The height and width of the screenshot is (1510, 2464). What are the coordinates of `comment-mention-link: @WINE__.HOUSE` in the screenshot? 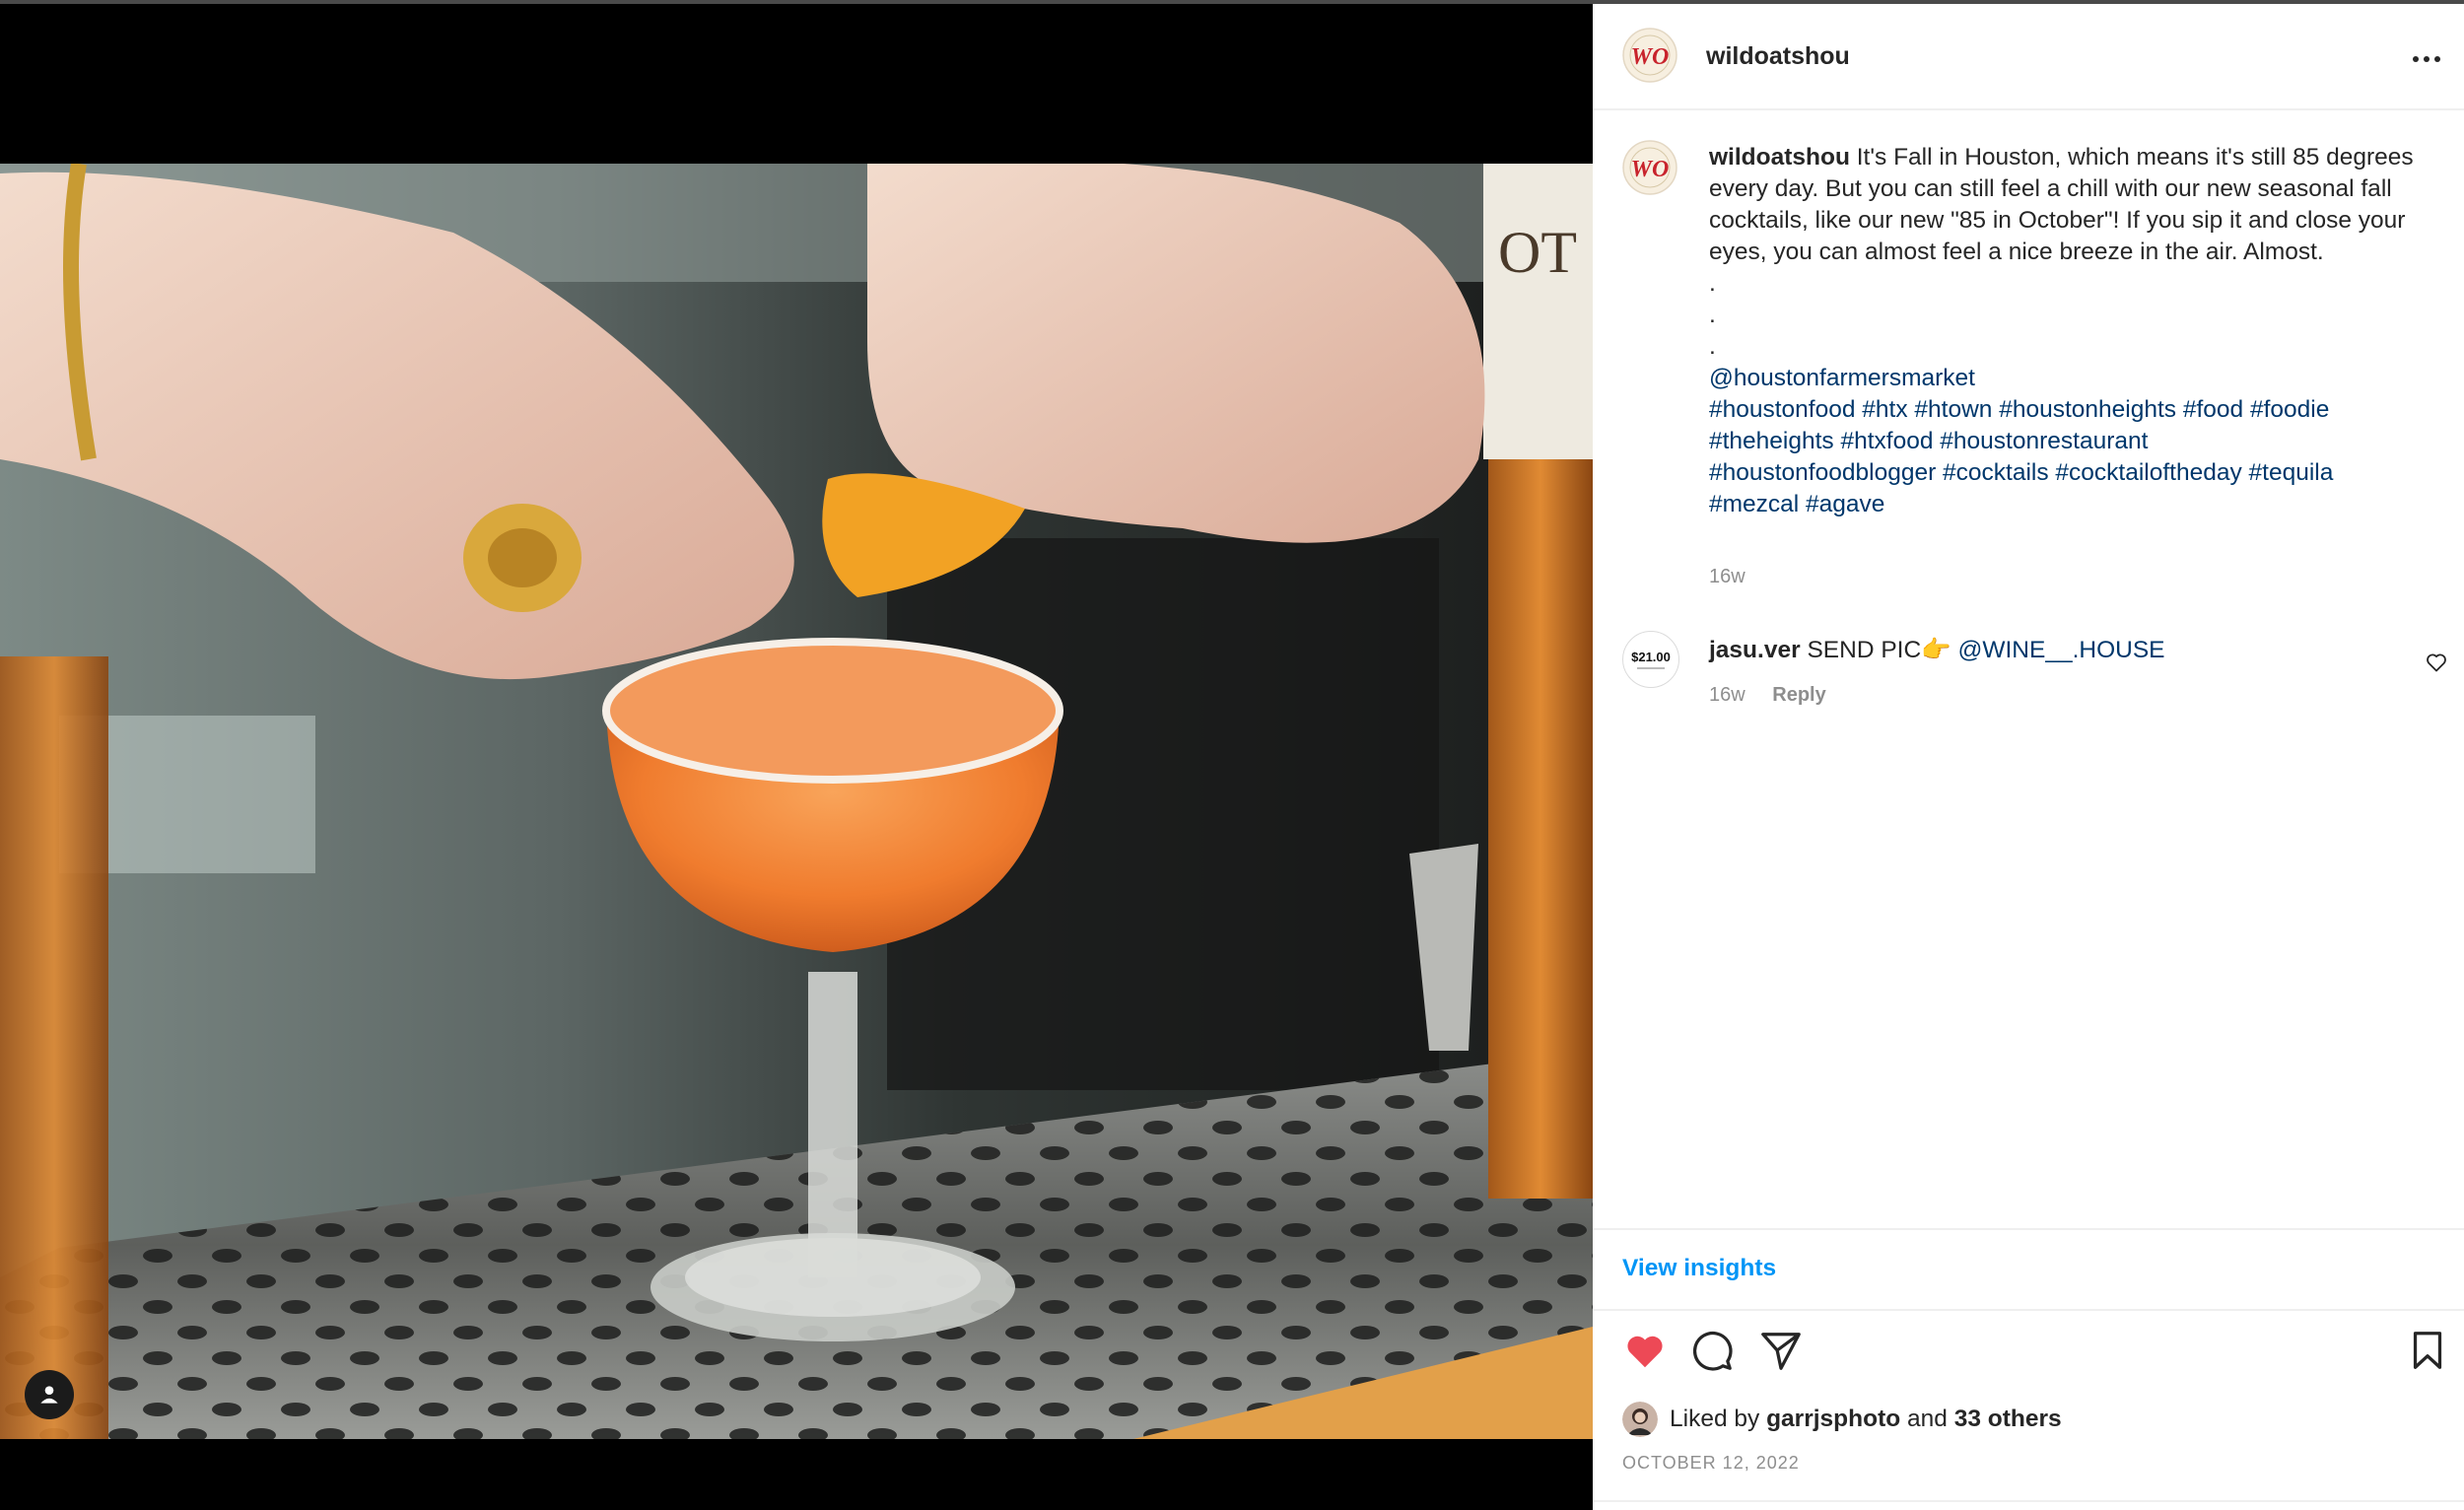 It's located at (2060, 650).